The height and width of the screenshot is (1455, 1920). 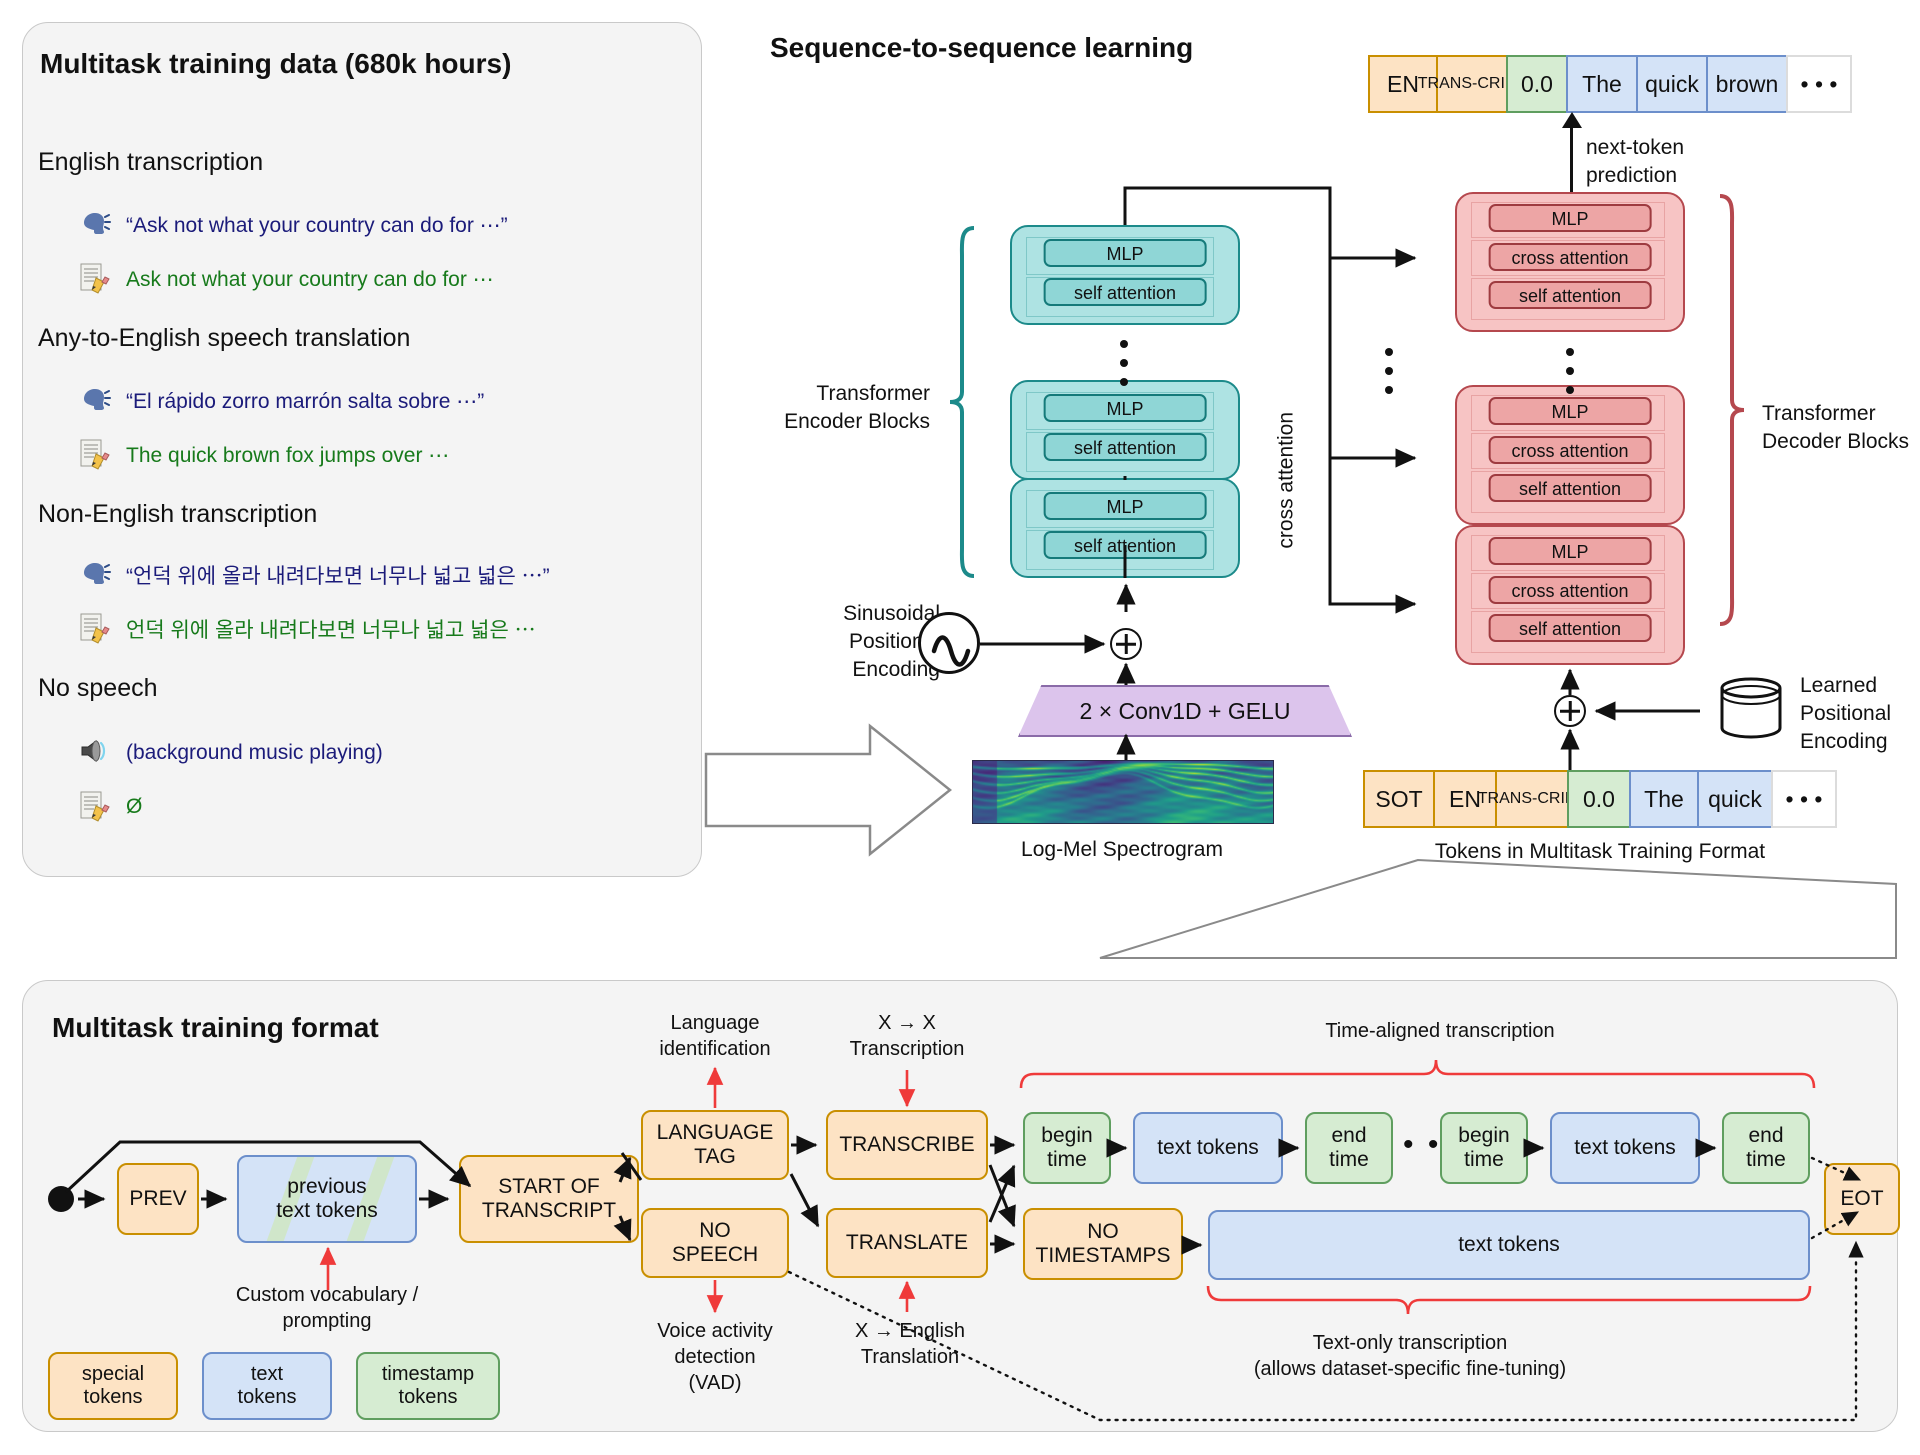 I want to click on decoder-block-top: MLP cross attention self attention, so click(x=1570, y=262).